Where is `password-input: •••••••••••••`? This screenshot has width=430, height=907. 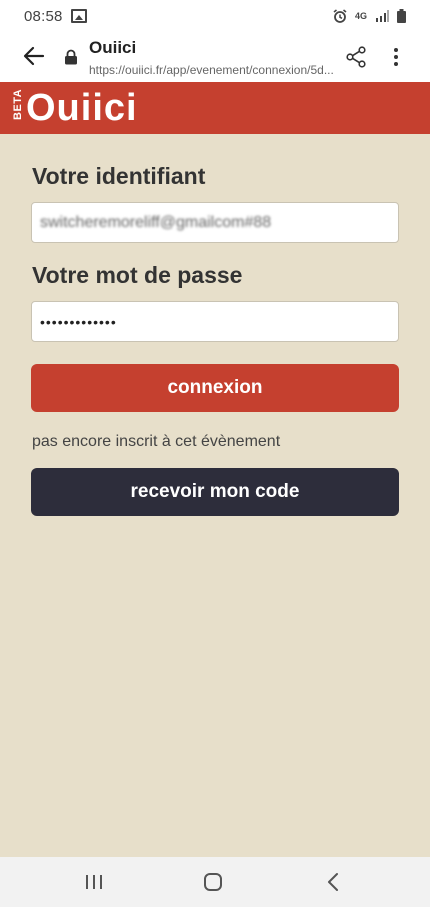
password-input: ••••••••••••• is located at coordinates (215, 321).